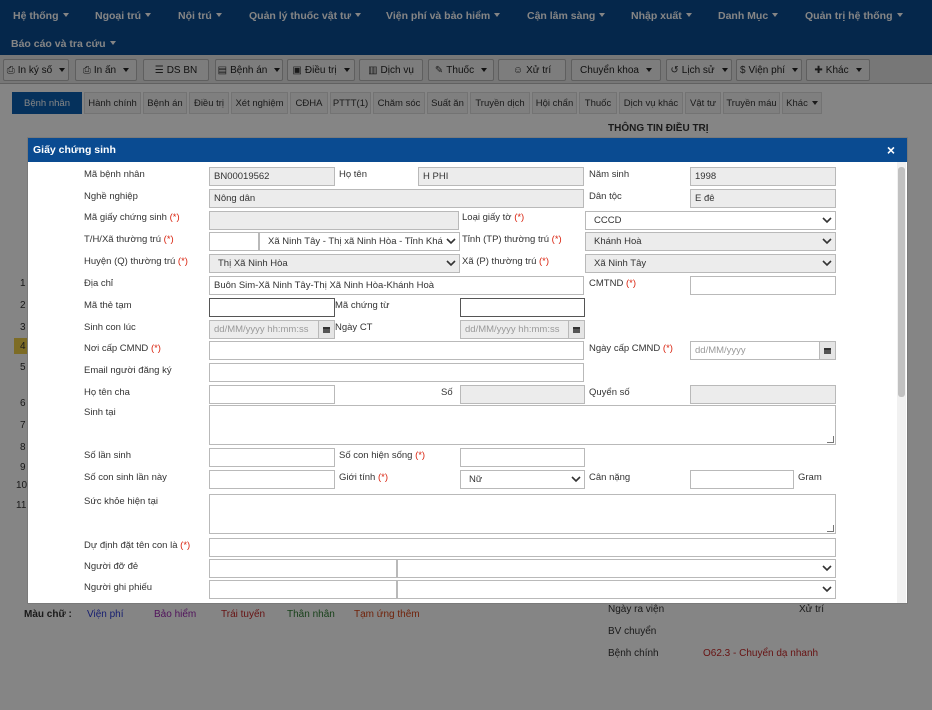  Describe the element at coordinates (609, 174) in the screenshot. I see `nam-sinh-label: Năm sinh` at that location.